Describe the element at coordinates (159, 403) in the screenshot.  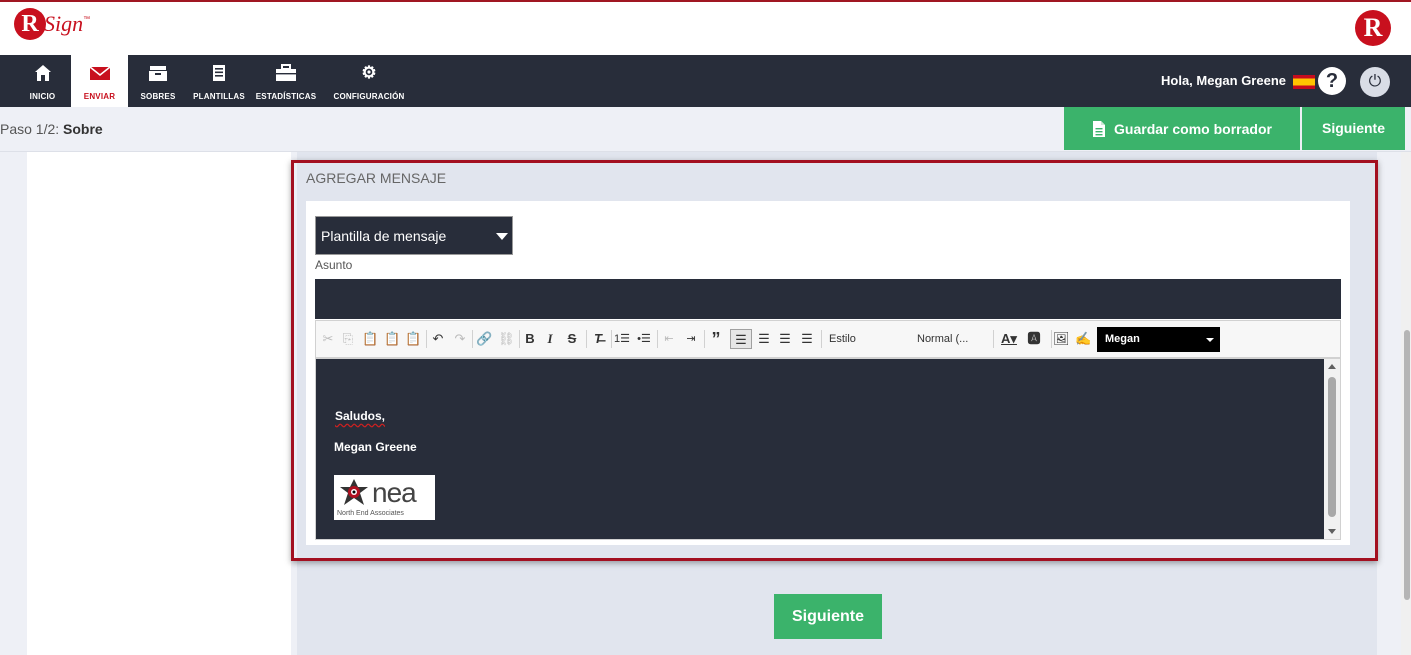
I see `left-panel` at that location.